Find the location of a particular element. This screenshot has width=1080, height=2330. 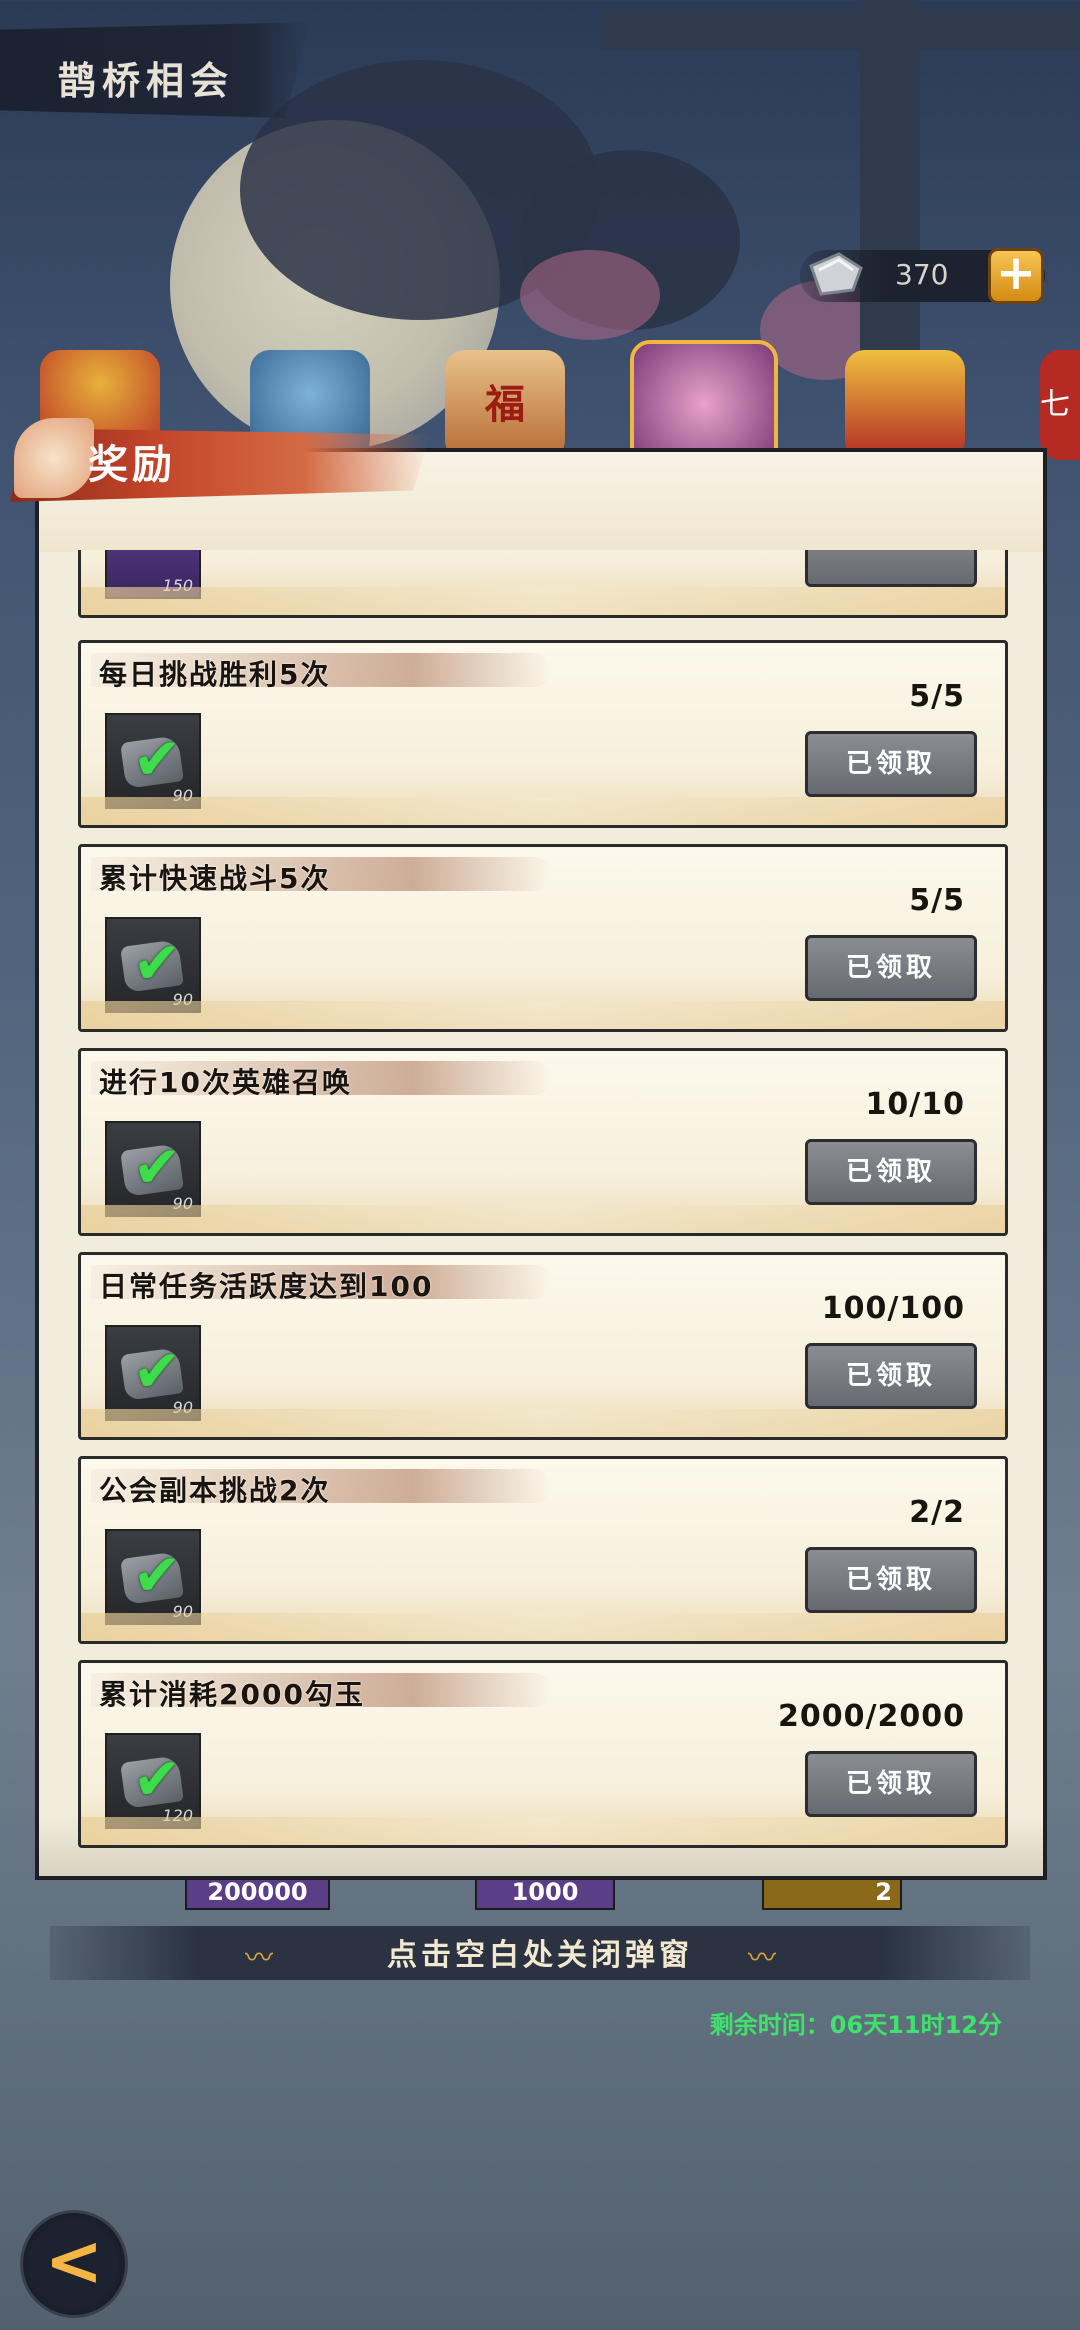

close-popup-hint: 点击空白处关闭弹窗 is located at coordinates (540, 1952).